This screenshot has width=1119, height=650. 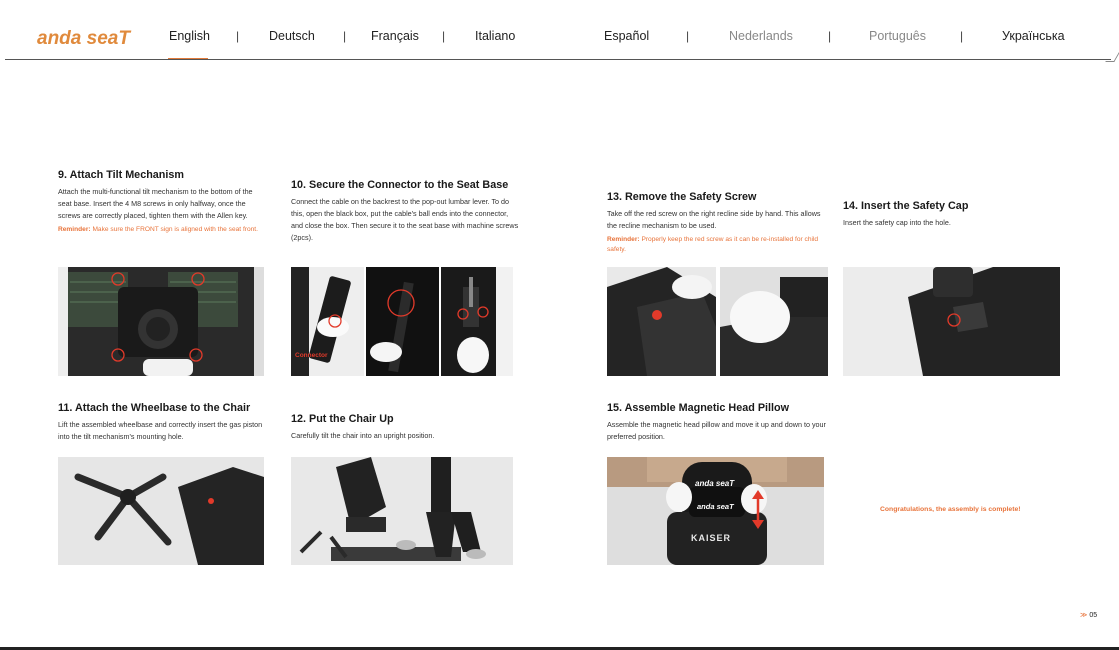 What do you see at coordinates (121, 175) in the screenshot?
I see `step-title: 9. Attach Tilt Mechanism` at bounding box center [121, 175].